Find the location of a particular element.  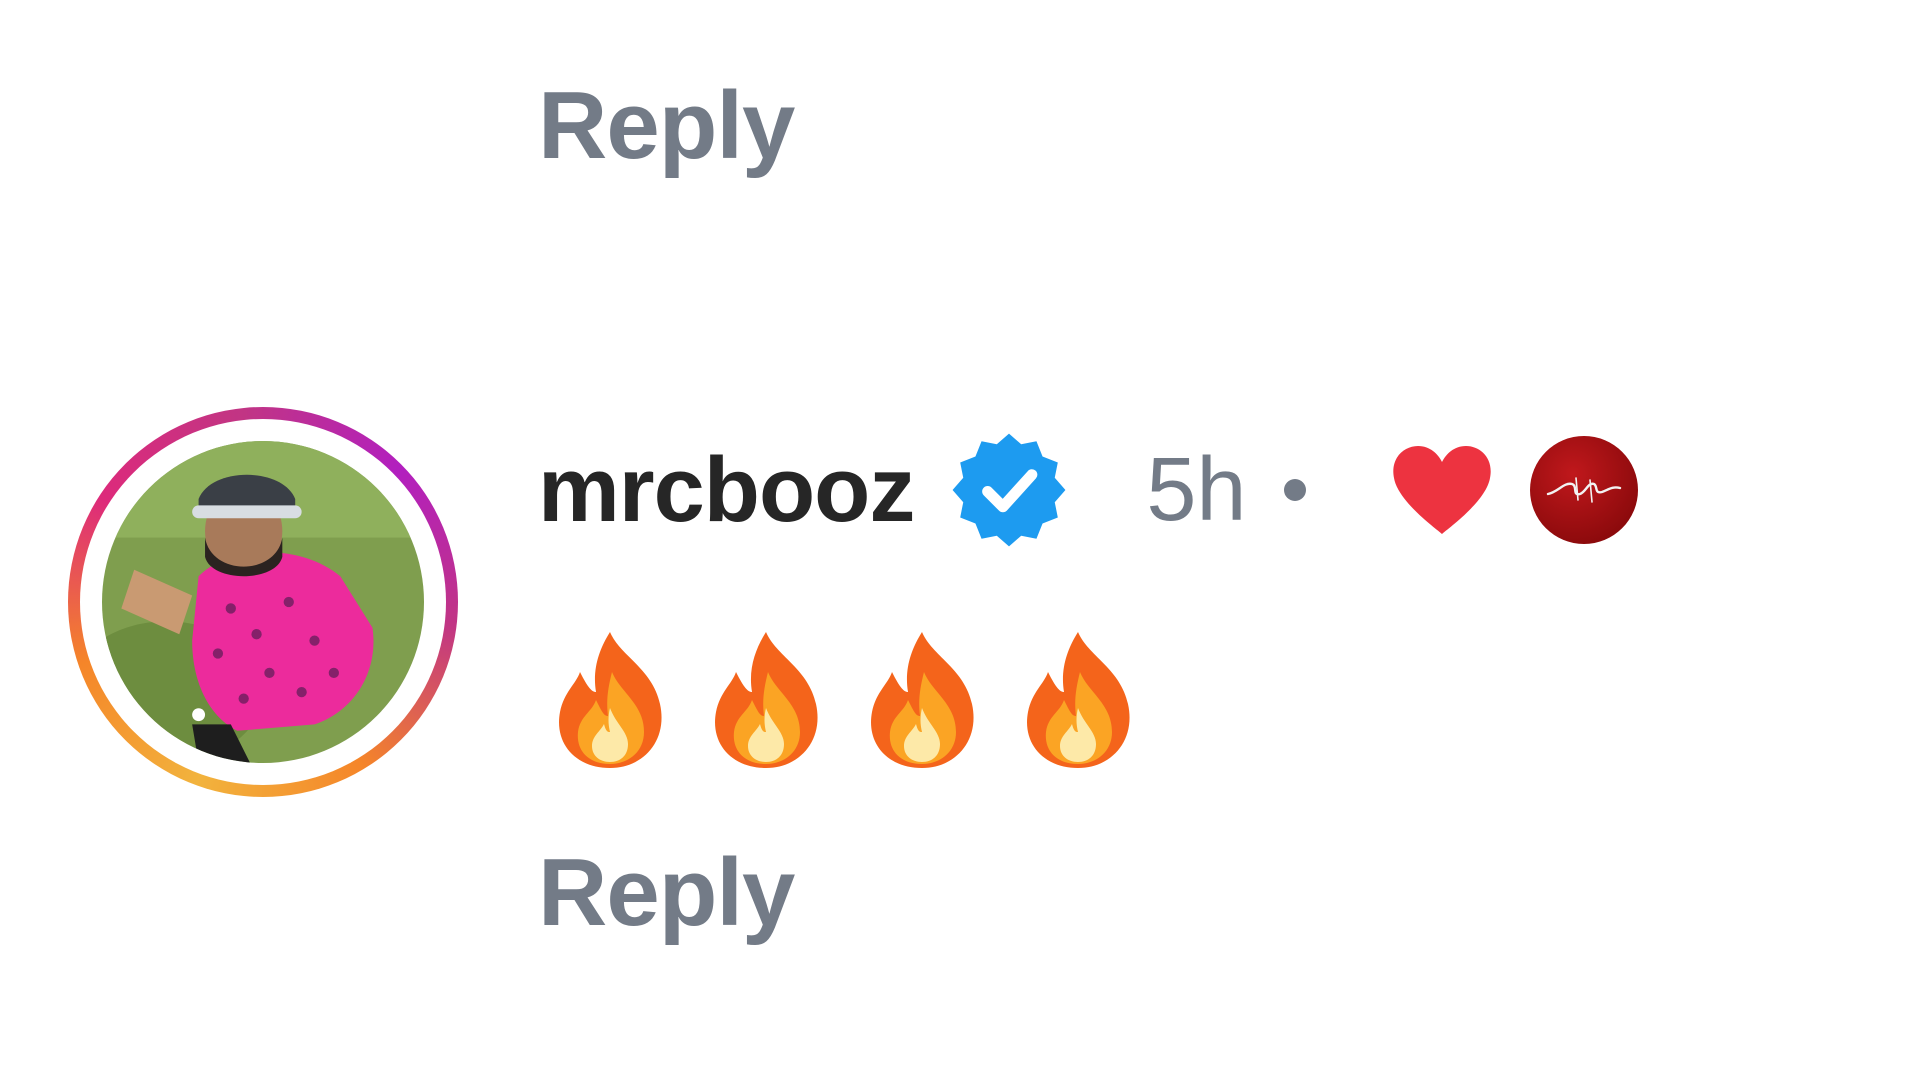

comment-header: mrcbooz 5h is located at coordinates (1088, 490).